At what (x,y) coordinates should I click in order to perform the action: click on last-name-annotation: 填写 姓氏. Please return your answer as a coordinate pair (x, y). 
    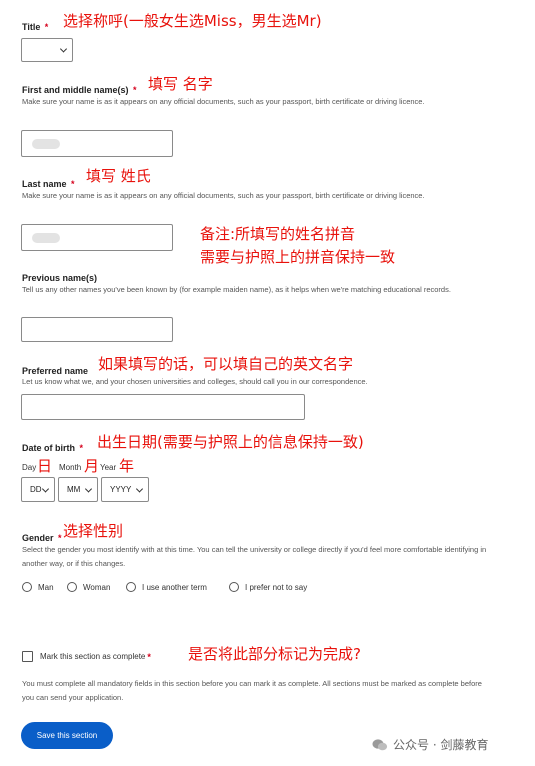
    Looking at the image, I should click on (118, 176).